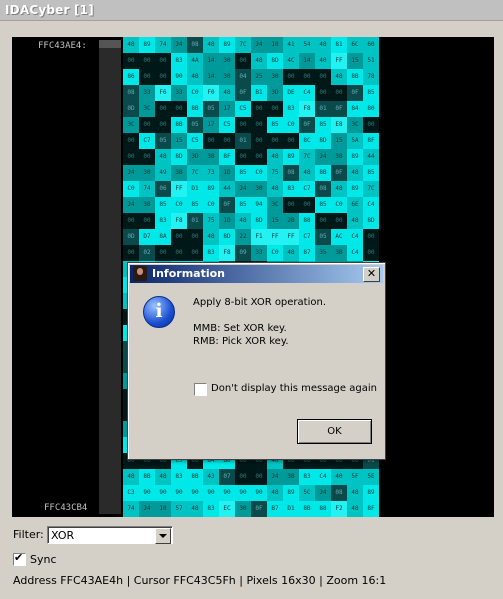 Image resolution: width=503 pixels, height=599 pixels. Describe the element at coordinates (163, 173) in the screenshot. I see `byte-cell: 49` at that location.